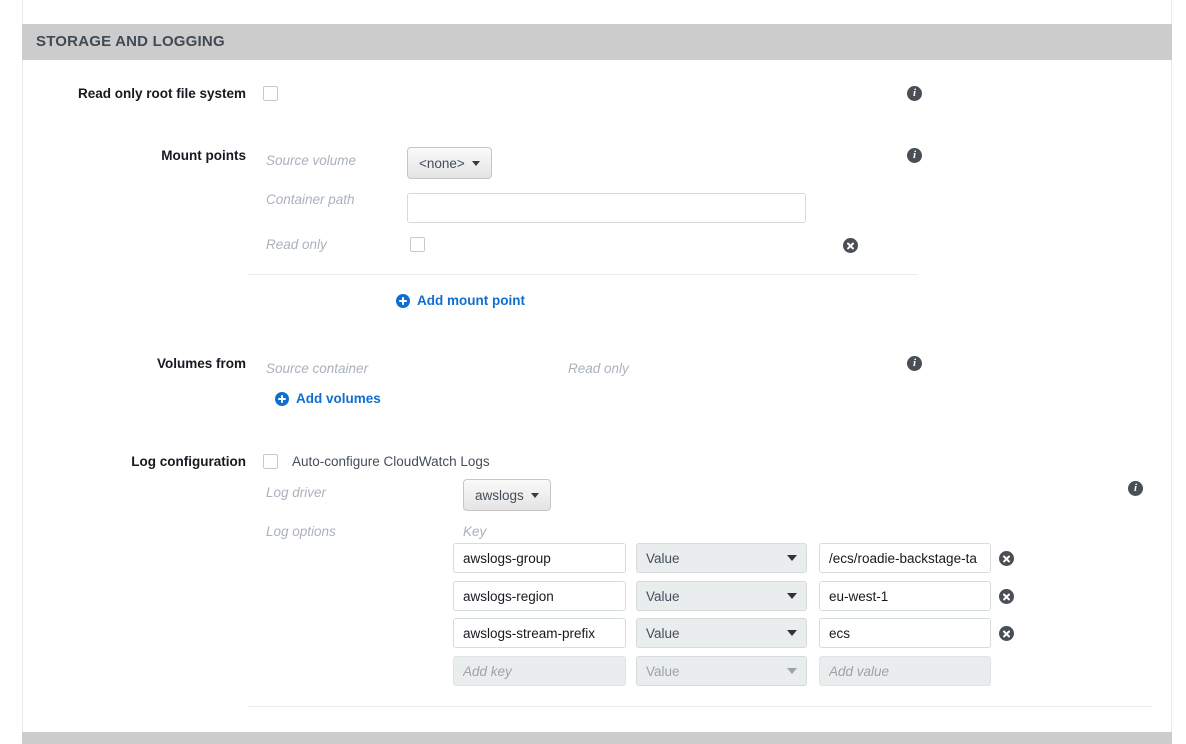 The width and height of the screenshot is (1186, 744). What do you see at coordinates (850, 245) in the screenshot?
I see `remove-mount-point-icon` at bounding box center [850, 245].